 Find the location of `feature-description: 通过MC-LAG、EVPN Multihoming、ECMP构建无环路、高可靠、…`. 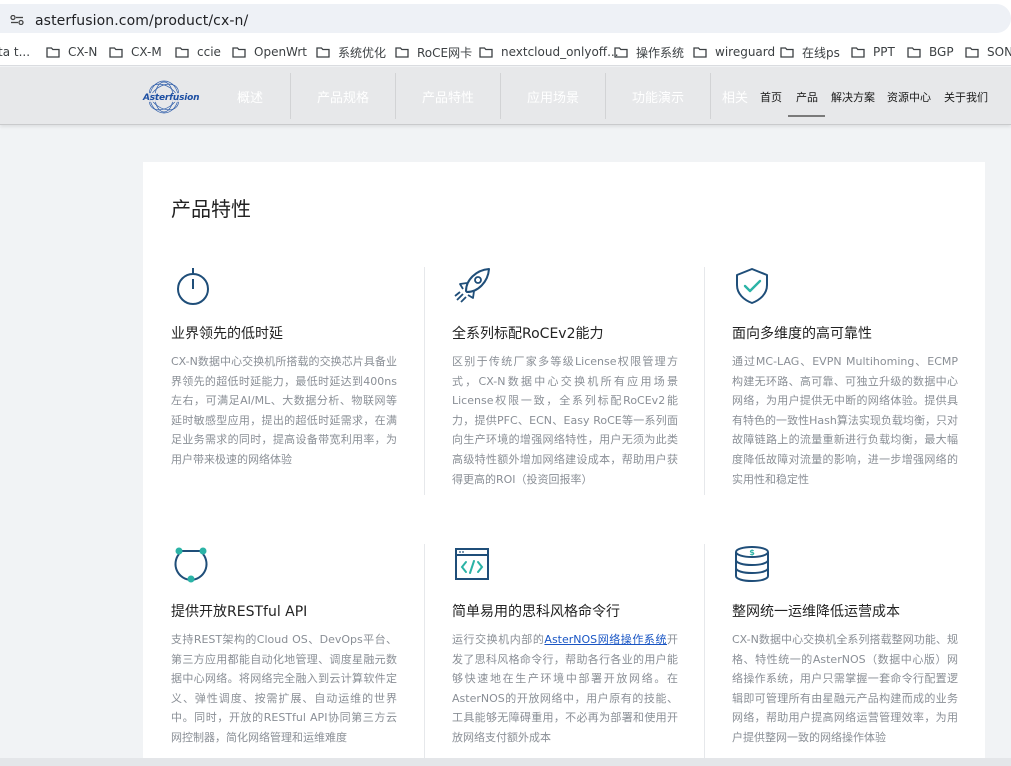

feature-description: 通过MC-LAG、EVPN Multihoming、ECMP构建无环路、高可靠、… is located at coordinates (845, 420).